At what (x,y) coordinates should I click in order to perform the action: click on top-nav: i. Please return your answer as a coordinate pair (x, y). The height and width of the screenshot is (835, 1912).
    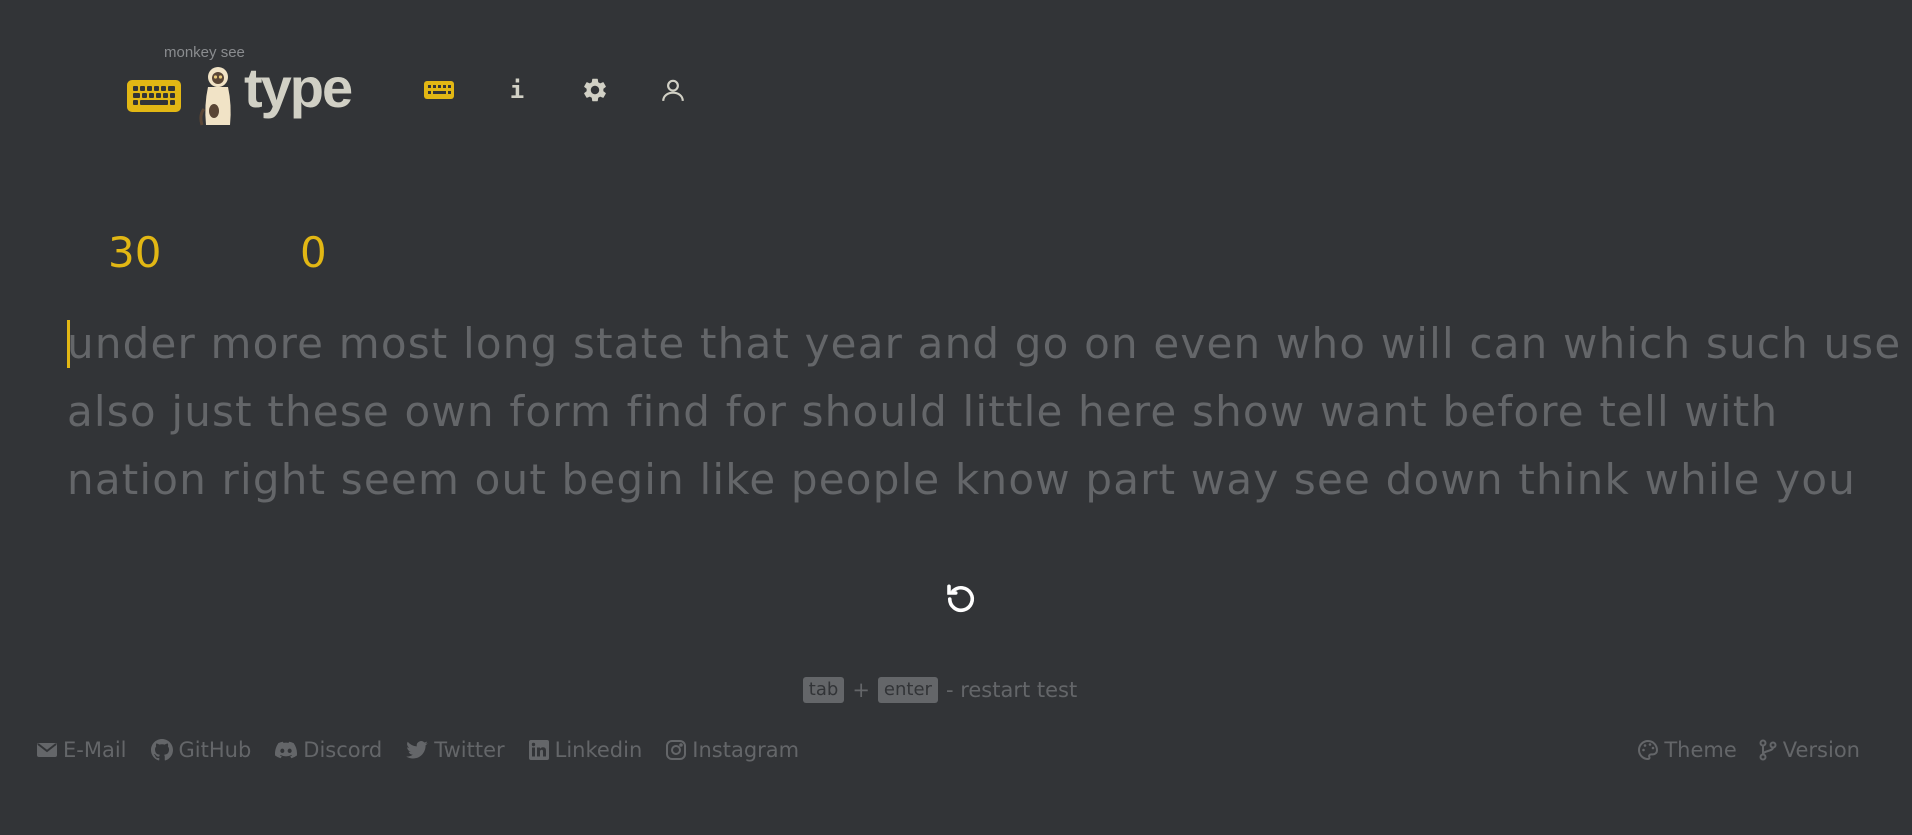
    Looking at the image, I should click on (556, 90).